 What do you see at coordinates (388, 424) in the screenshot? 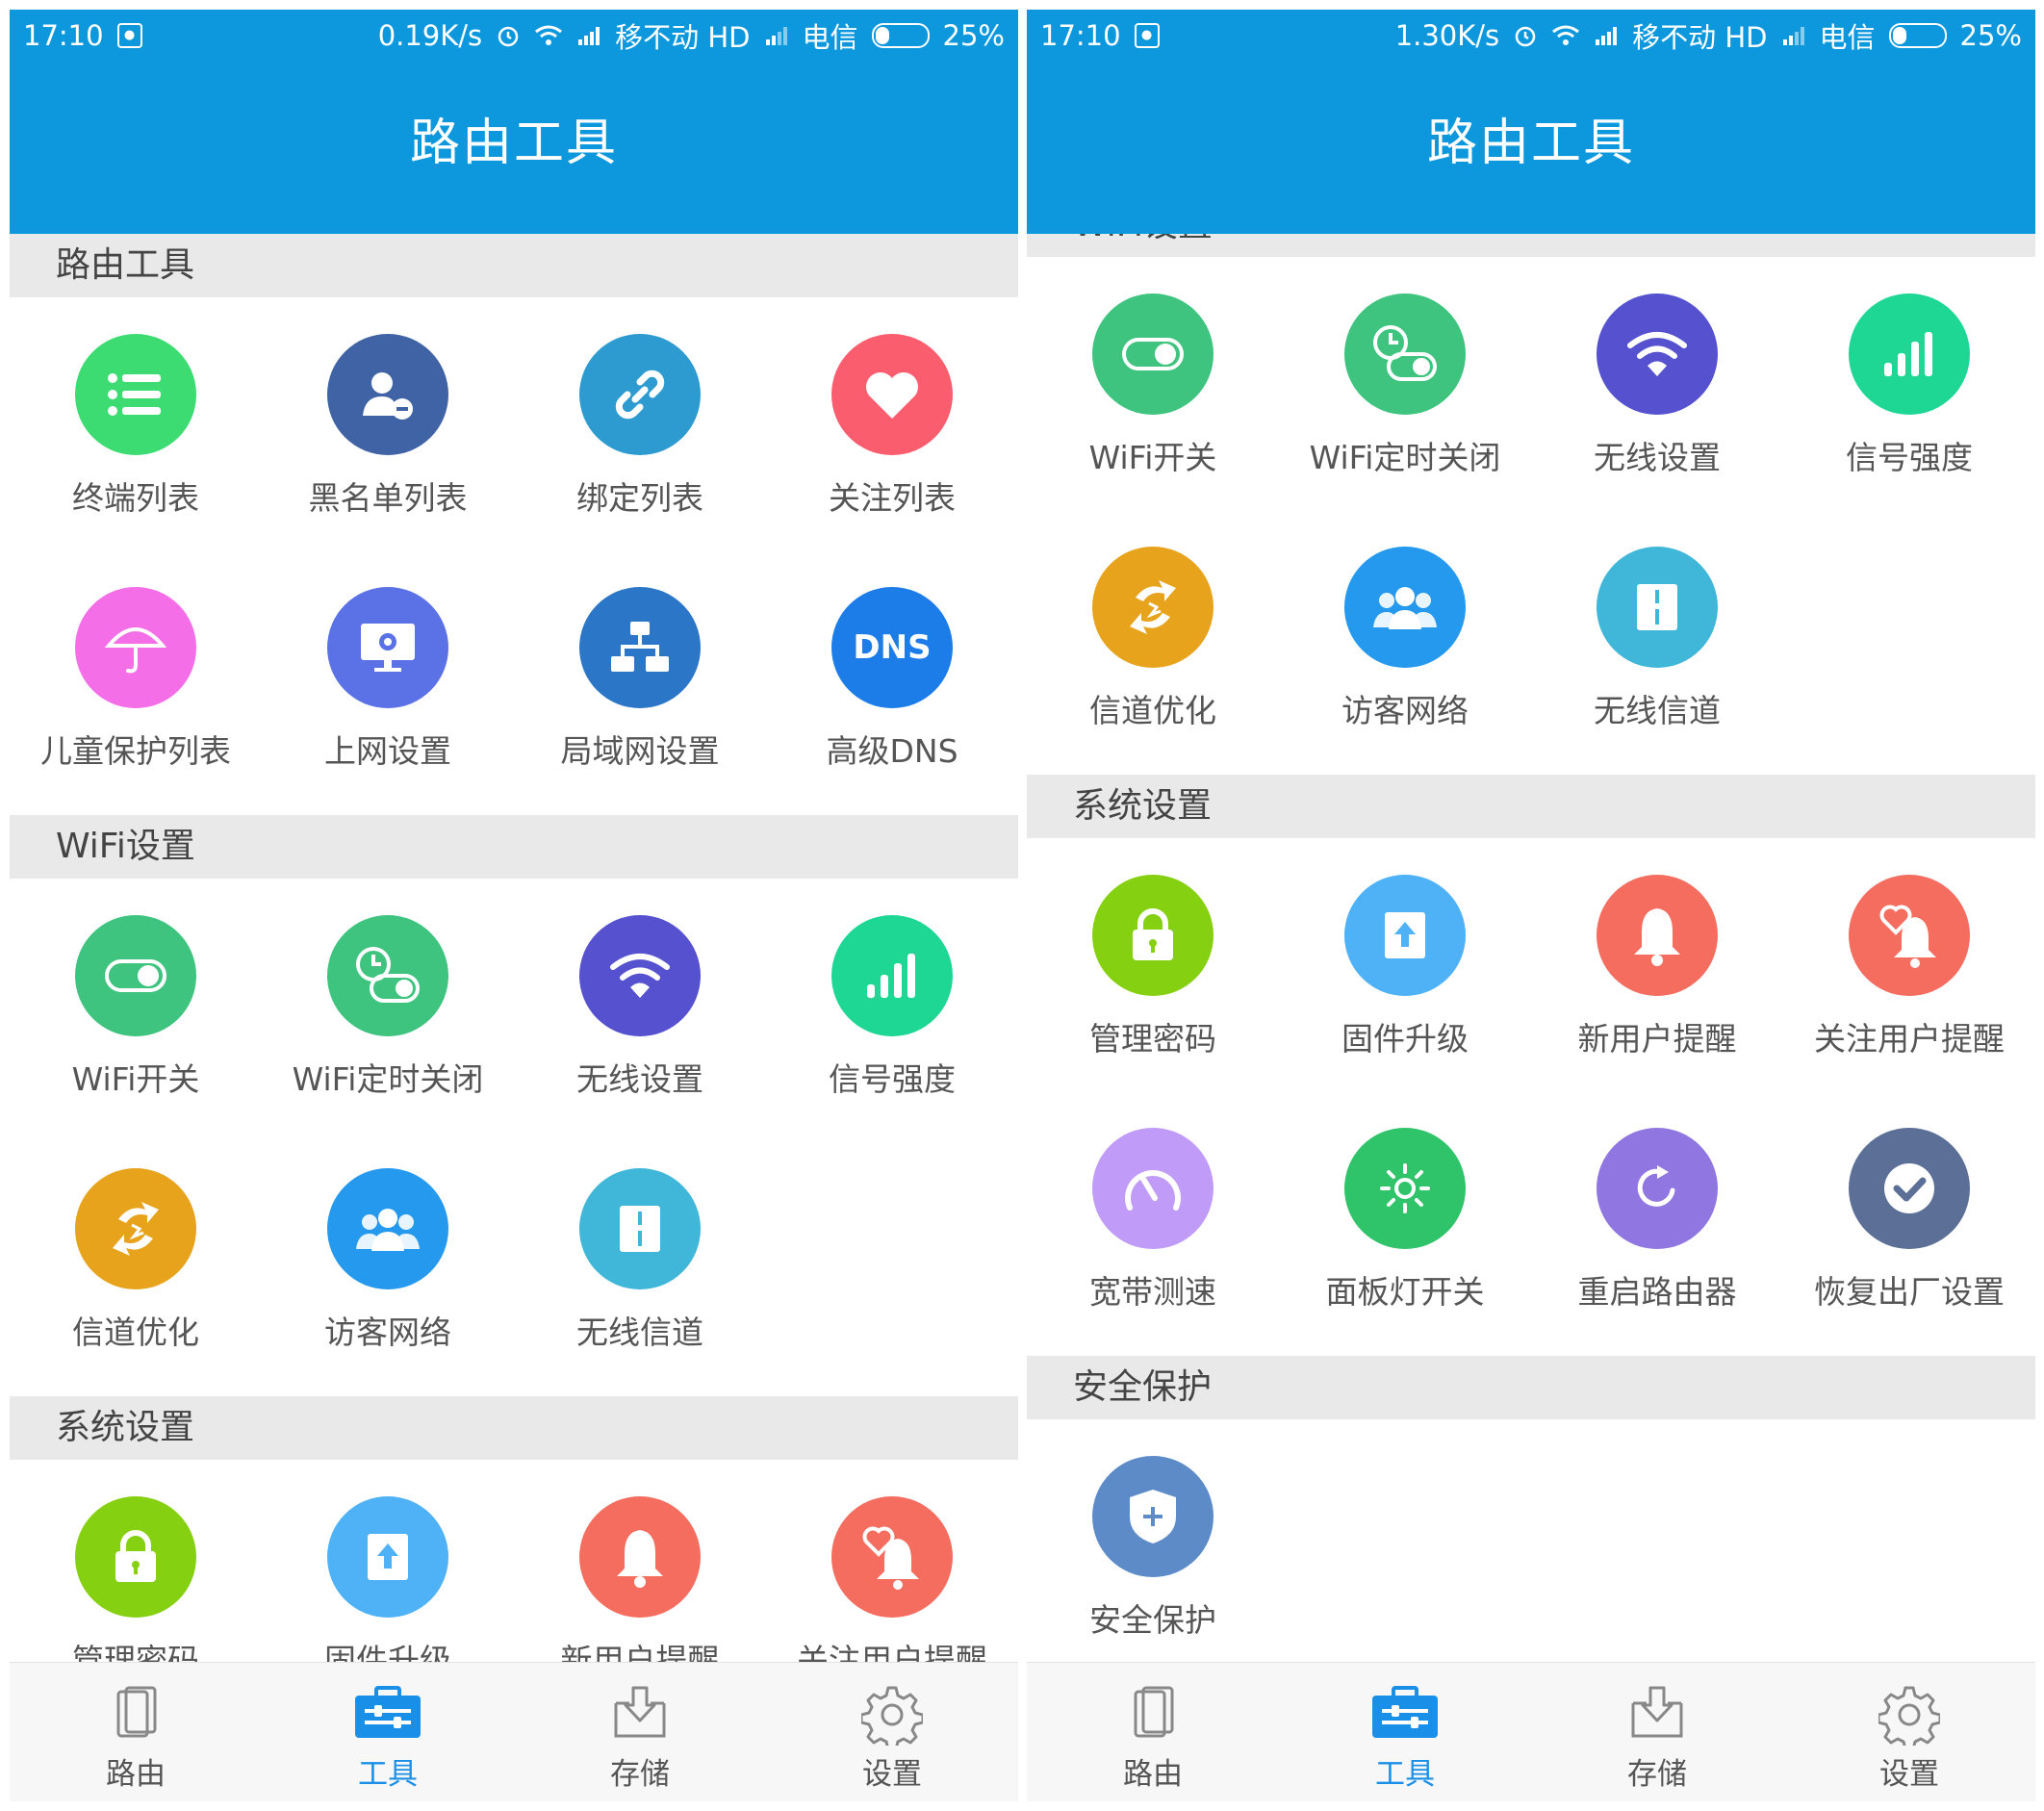
I see `tool-user-block: 黑名单列表` at bounding box center [388, 424].